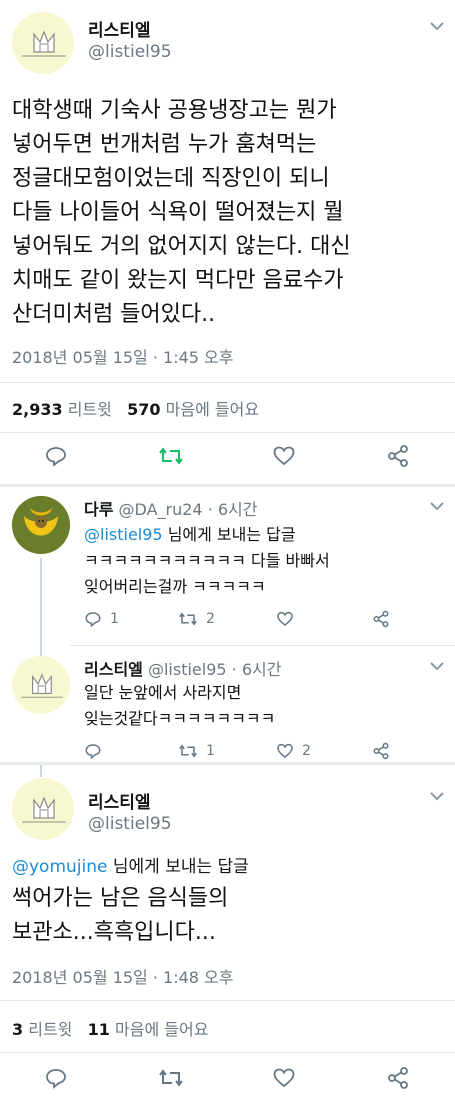 The width and height of the screenshot is (455, 1101). I want to click on reply-header: 다루 @DA_ru24 · 6시간, so click(171, 508).